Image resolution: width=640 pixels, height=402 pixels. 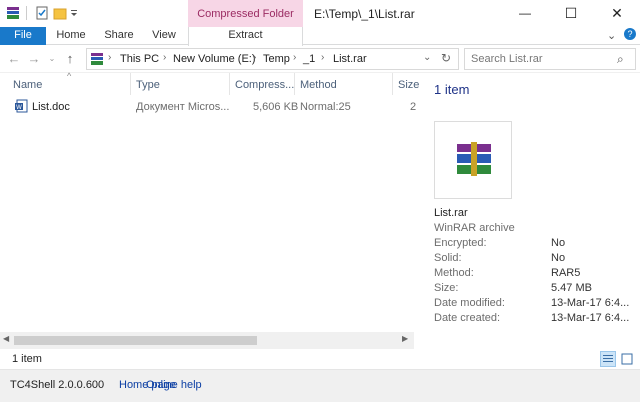 What do you see at coordinates (469, 303) in the screenshot?
I see `detail-label-date-modified: Date modified:` at bounding box center [469, 303].